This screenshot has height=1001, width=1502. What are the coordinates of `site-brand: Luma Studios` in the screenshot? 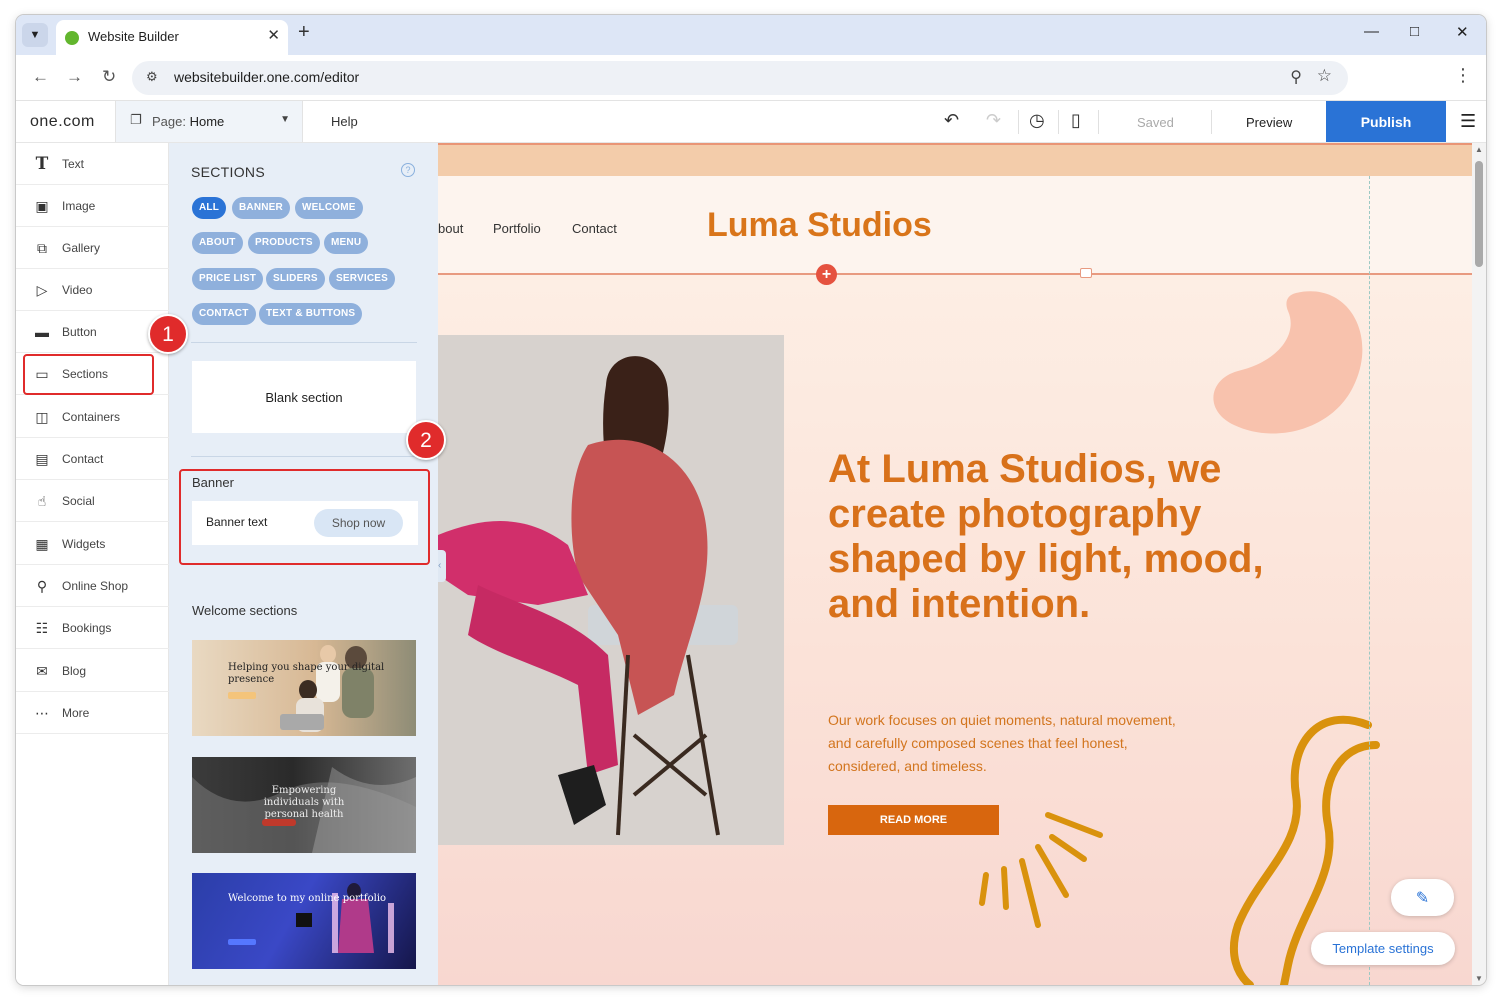 It's located at (819, 225).